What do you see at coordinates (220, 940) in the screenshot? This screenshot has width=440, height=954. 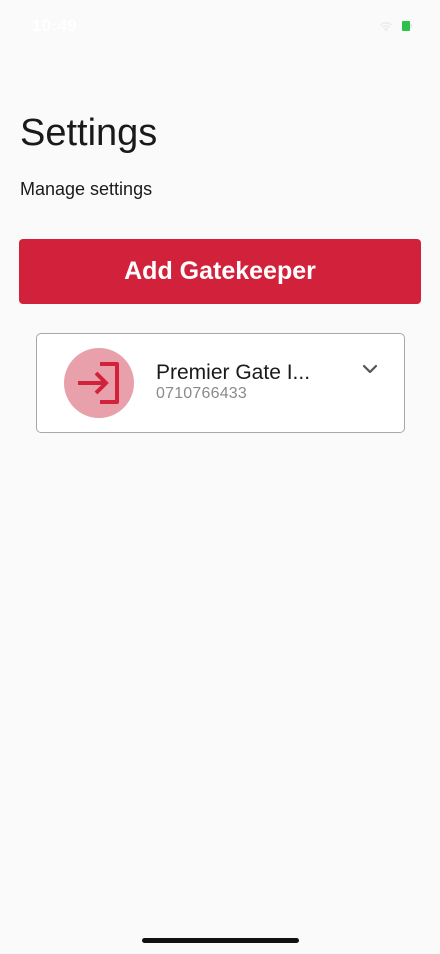 I see `home-indicator` at bounding box center [220, 940].